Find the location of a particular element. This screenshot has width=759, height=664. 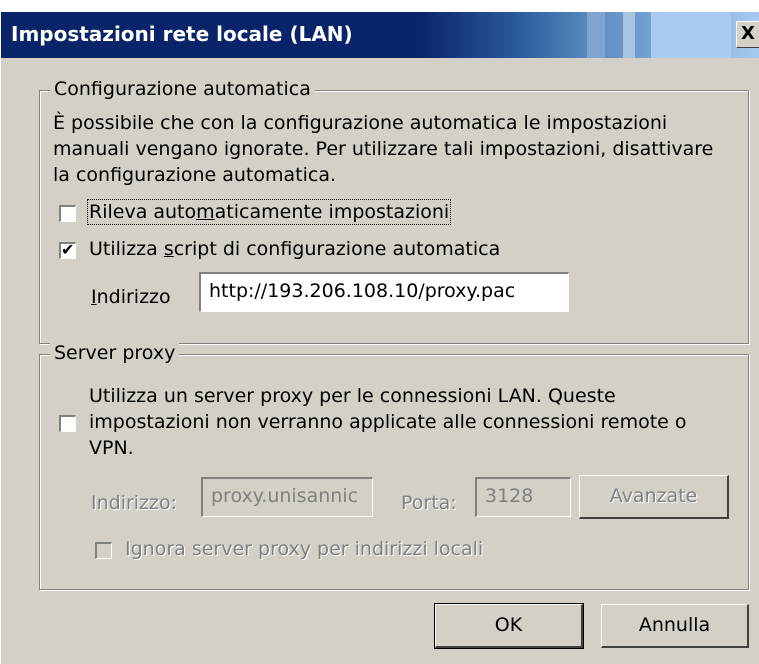

proxy-port-input: 3128 is located at coordinates (523, 497).